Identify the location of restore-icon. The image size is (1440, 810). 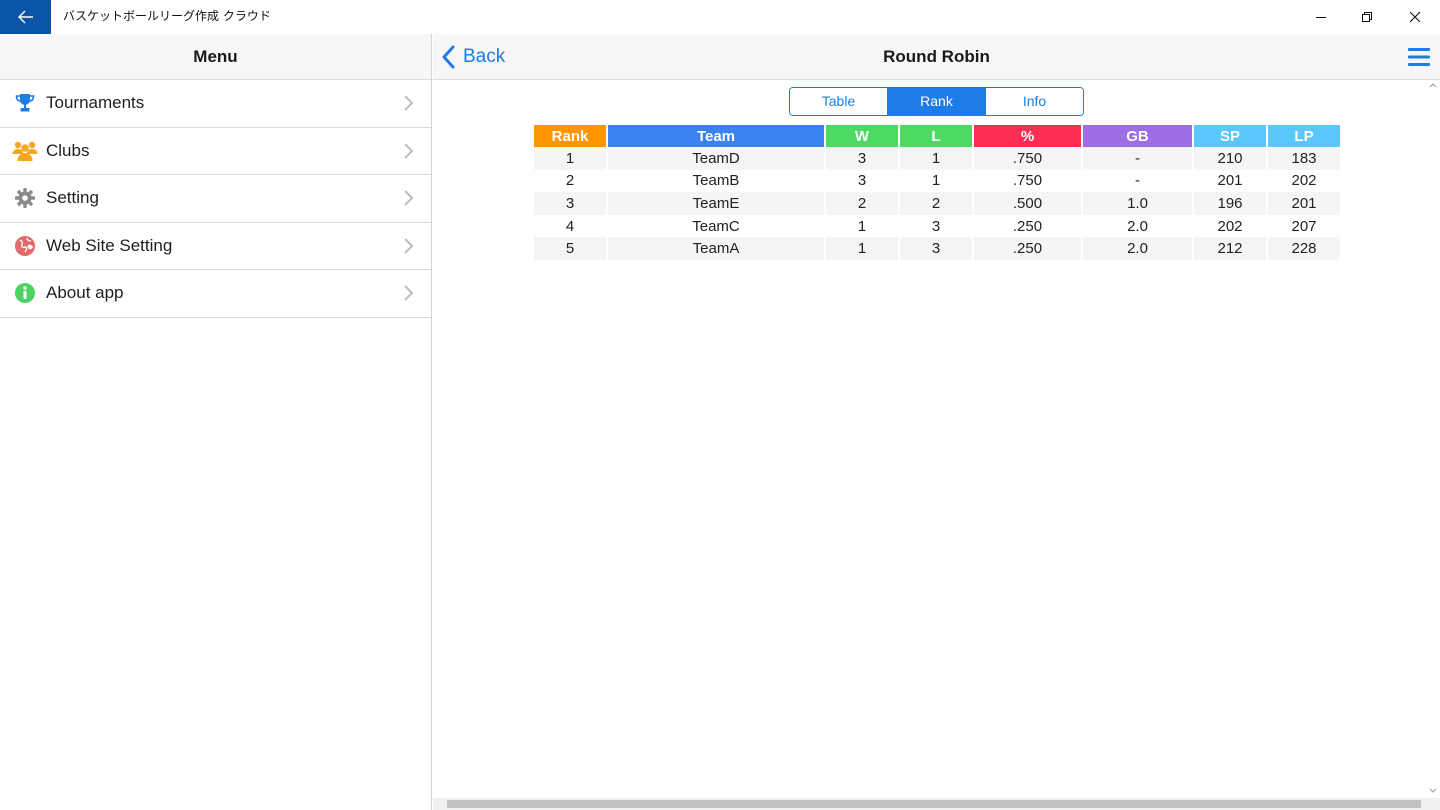
(1367, 17).